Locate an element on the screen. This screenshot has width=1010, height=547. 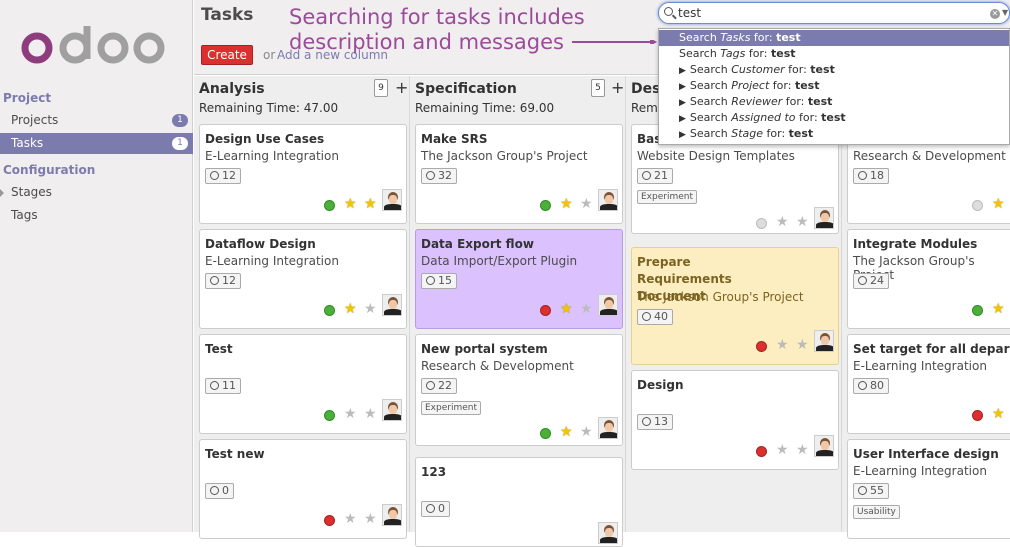
hours-value: 80 is located at coordinates (877, 385).